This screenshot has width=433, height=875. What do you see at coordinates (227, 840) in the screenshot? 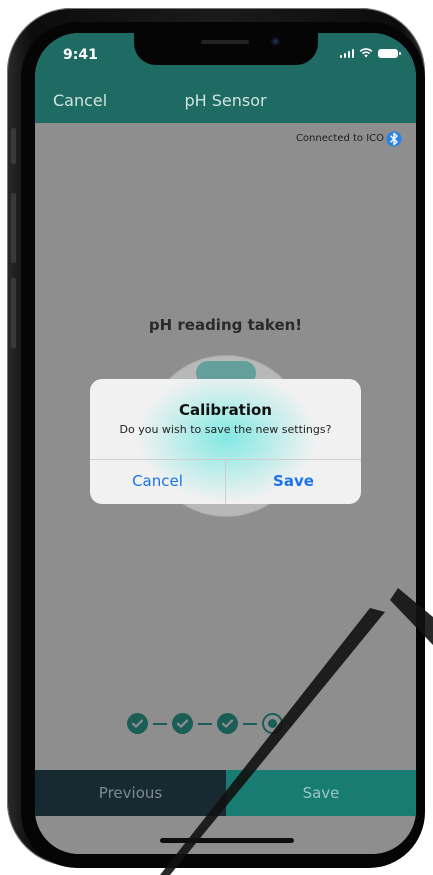
I see `home-indicator` at bounding box center [227, 840].